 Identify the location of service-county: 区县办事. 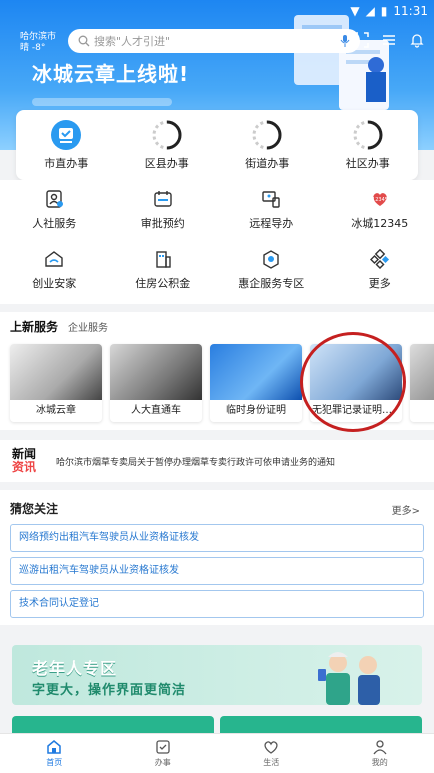
(167, 145).